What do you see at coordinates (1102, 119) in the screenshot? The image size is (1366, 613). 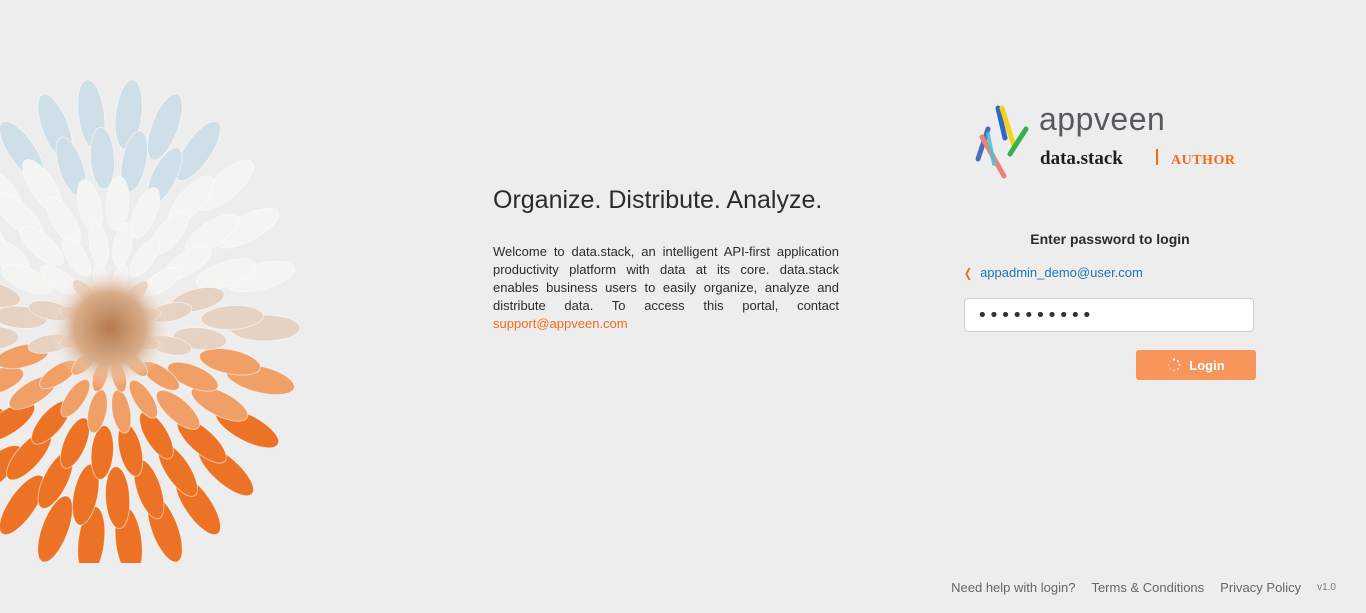 I see `logo-brand: appveen` at bounding box center [1102, 119].